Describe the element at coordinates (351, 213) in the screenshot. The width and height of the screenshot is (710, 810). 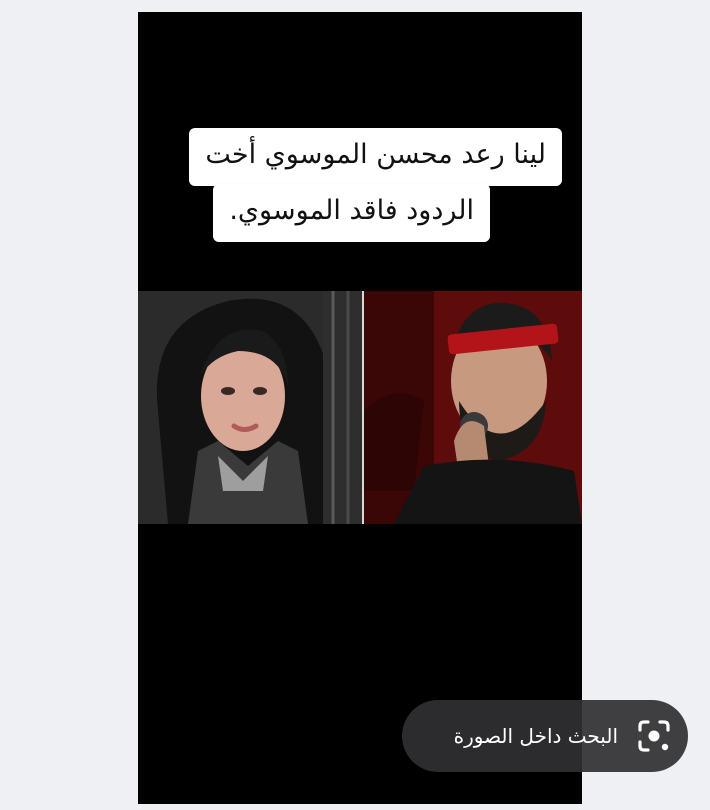
I see `caption-line-2: الردود فاقد الموسوي.` at that location.